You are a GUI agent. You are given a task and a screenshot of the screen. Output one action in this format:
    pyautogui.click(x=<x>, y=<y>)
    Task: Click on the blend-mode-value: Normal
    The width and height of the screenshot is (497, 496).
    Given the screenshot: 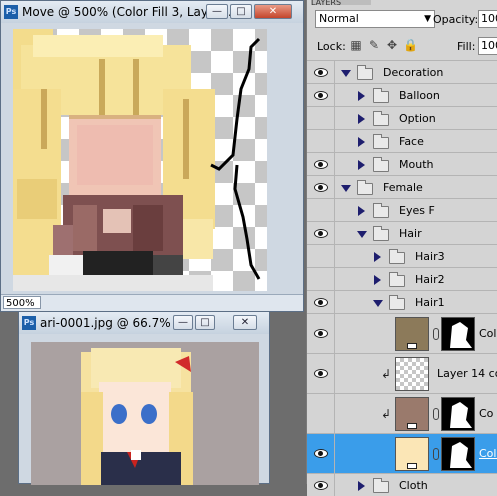 What is the action you would take?
    pyautogui.click(x=339, y=18)
    